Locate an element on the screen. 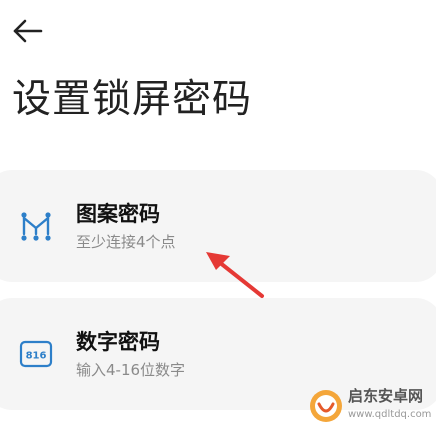  option-title: 图案密码 is located at coordinates (118, 214).